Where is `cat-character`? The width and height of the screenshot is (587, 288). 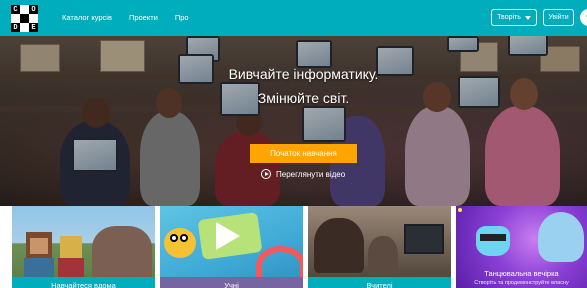
cat-character is located at coordinates (493, 241).